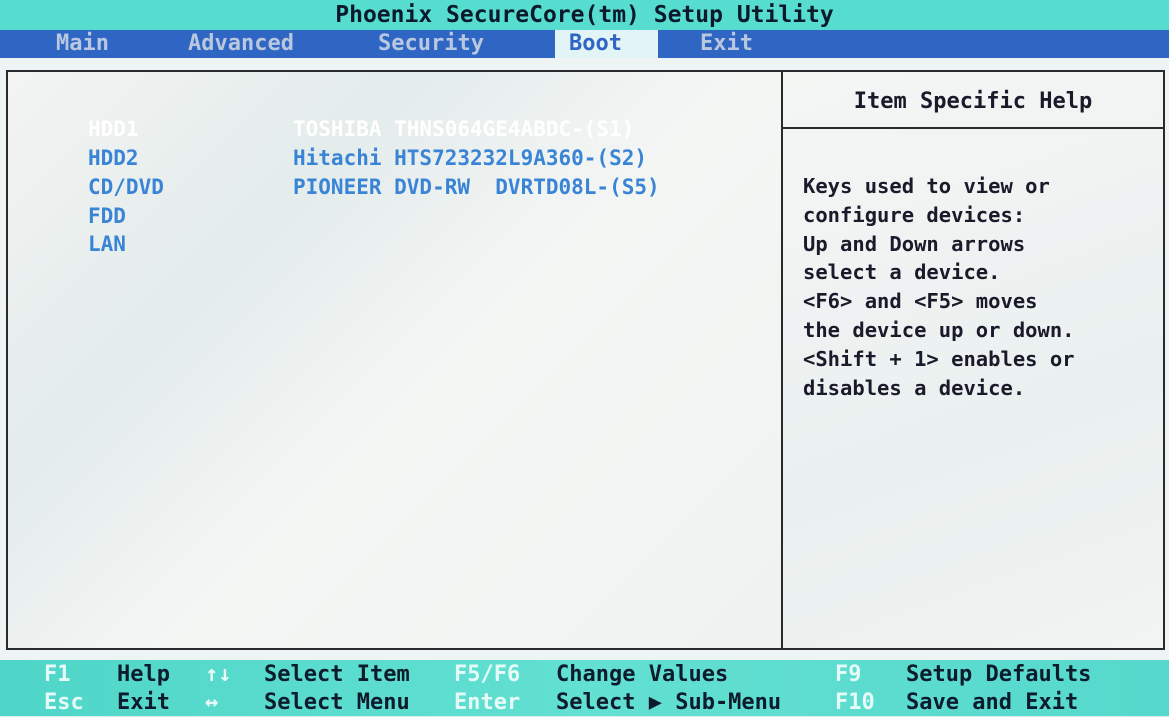 The image size is (1169, 717). Describe the element at coordinates (212, 702) in the screenshot. I see `leftright-arrows-icon: ↔` at that location.